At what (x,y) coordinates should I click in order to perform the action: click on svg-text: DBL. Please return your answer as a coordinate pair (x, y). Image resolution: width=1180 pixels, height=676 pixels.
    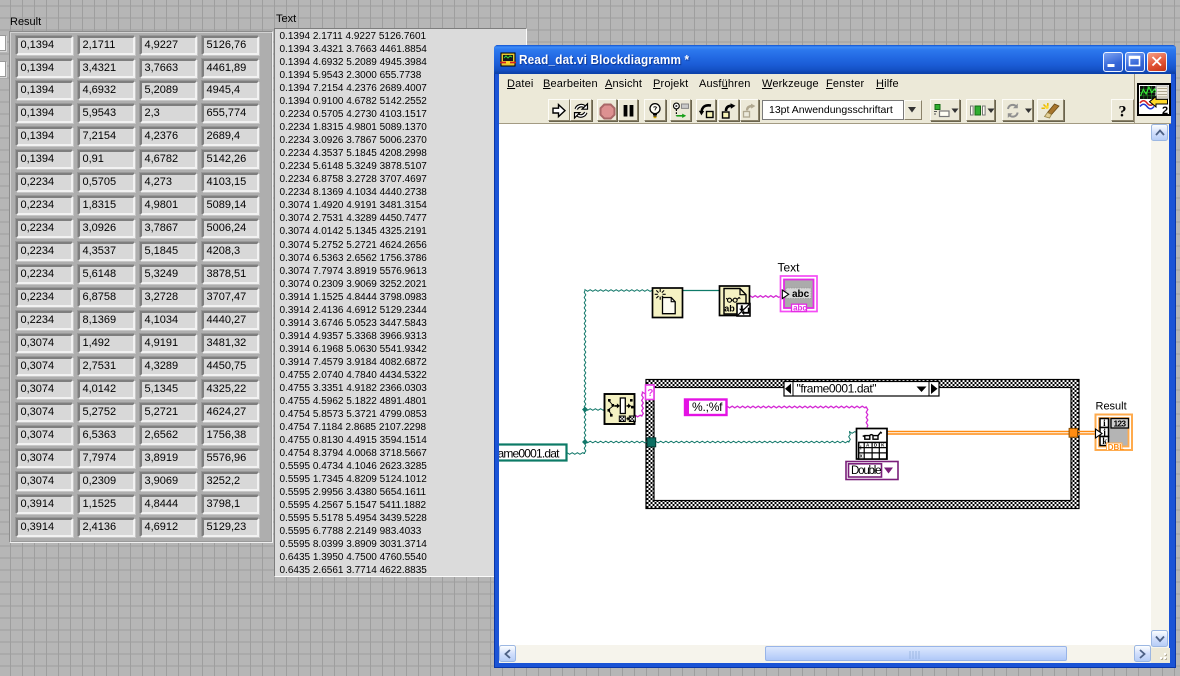
    Looking at the image, I should click on (1115, 447).